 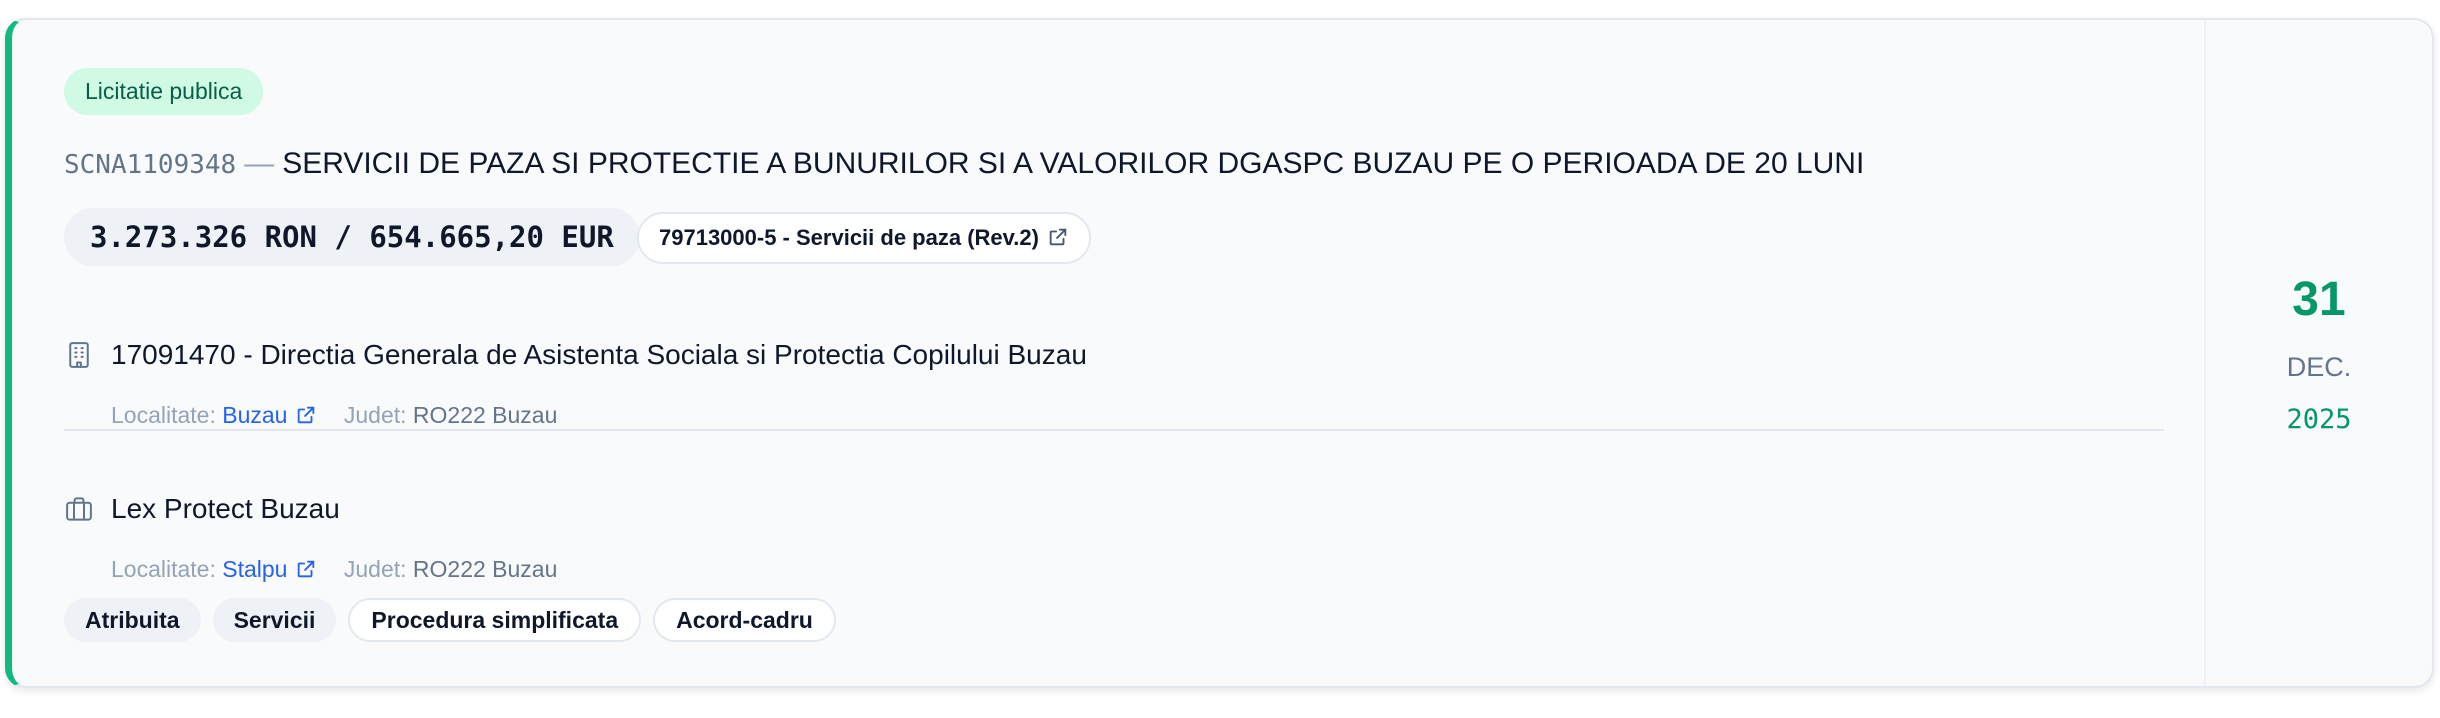 What do you see at coordinates (274, 620) in the screenshot?
I see `category-tag: Servicii` at bounding box center [274, 620].